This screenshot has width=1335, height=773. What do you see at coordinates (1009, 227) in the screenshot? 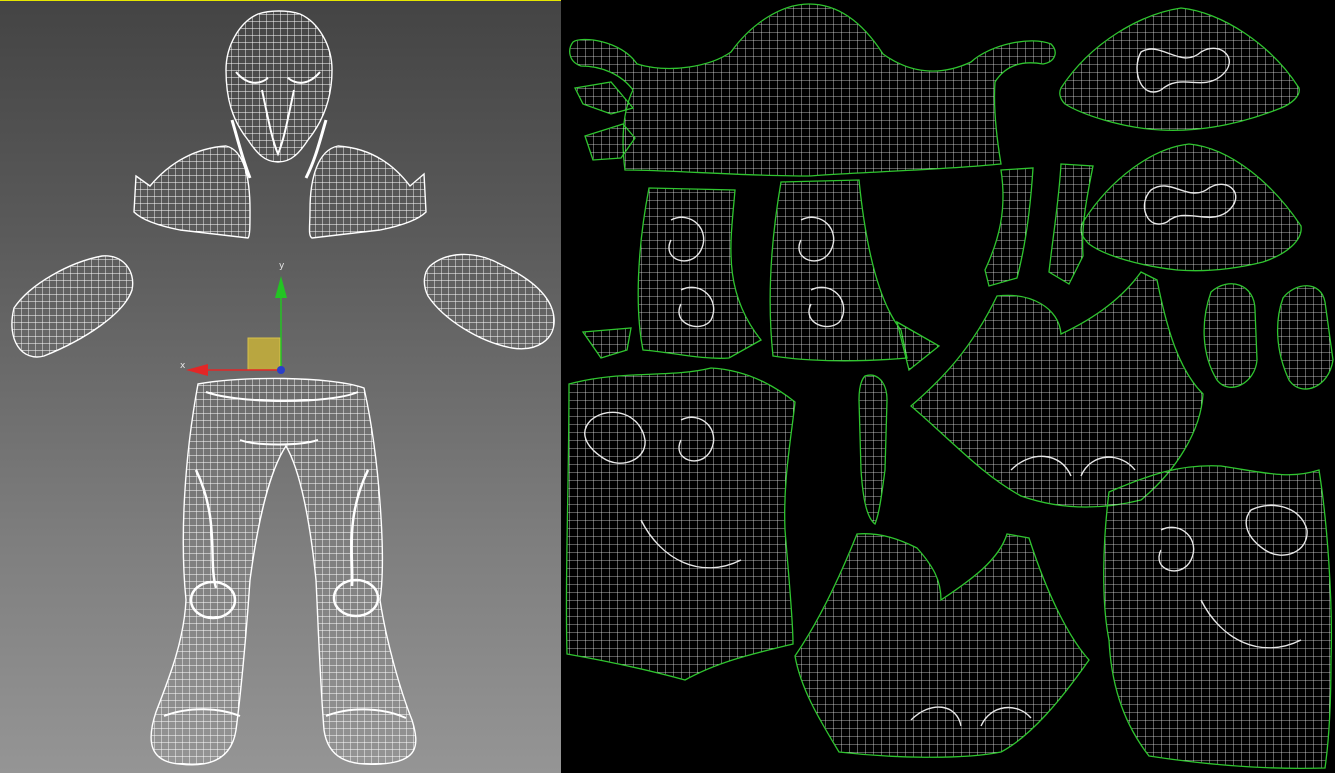
I see `uv-island-strip-a` at bounding box center [1009, 227].